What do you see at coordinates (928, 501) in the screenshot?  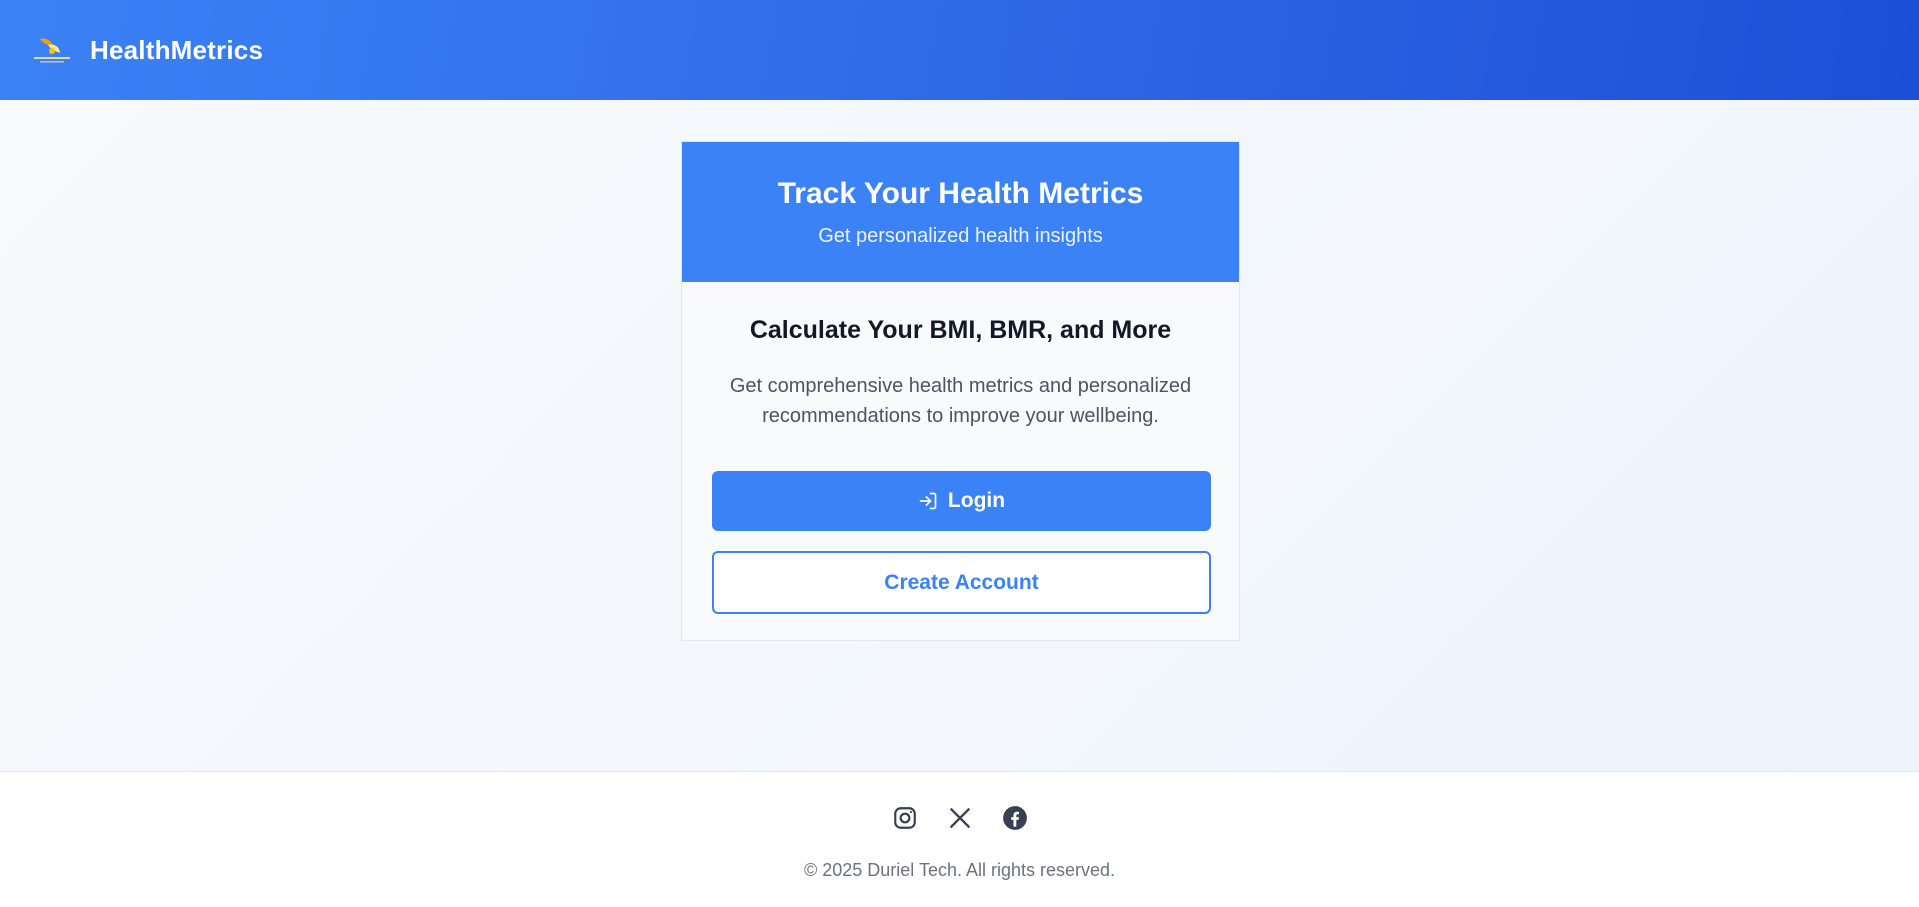 I see `login-icon` at bounding box center [928, 501].